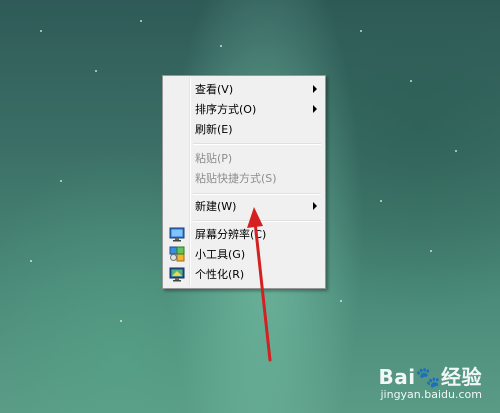 This screenshot has width=500, height=413. Describe the element at coordinates (397, 377) in the screenshot. I see `watermark-brand: Bai` at that location.